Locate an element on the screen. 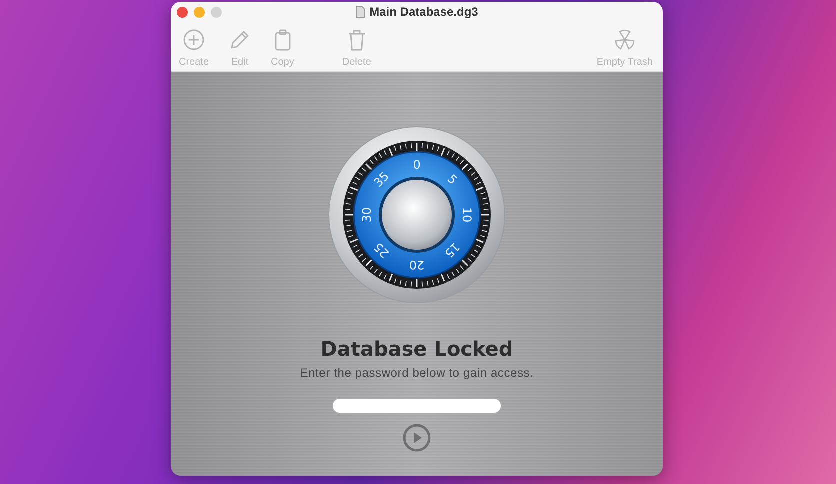  dial-number: 20 is located at coordinates (417, 265).